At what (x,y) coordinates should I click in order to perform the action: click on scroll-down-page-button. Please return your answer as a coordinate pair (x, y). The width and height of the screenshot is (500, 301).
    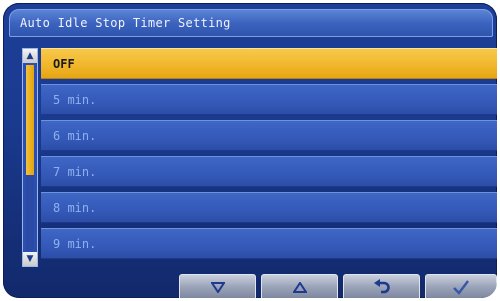
    Looking at the image, I should click on (217, 286).